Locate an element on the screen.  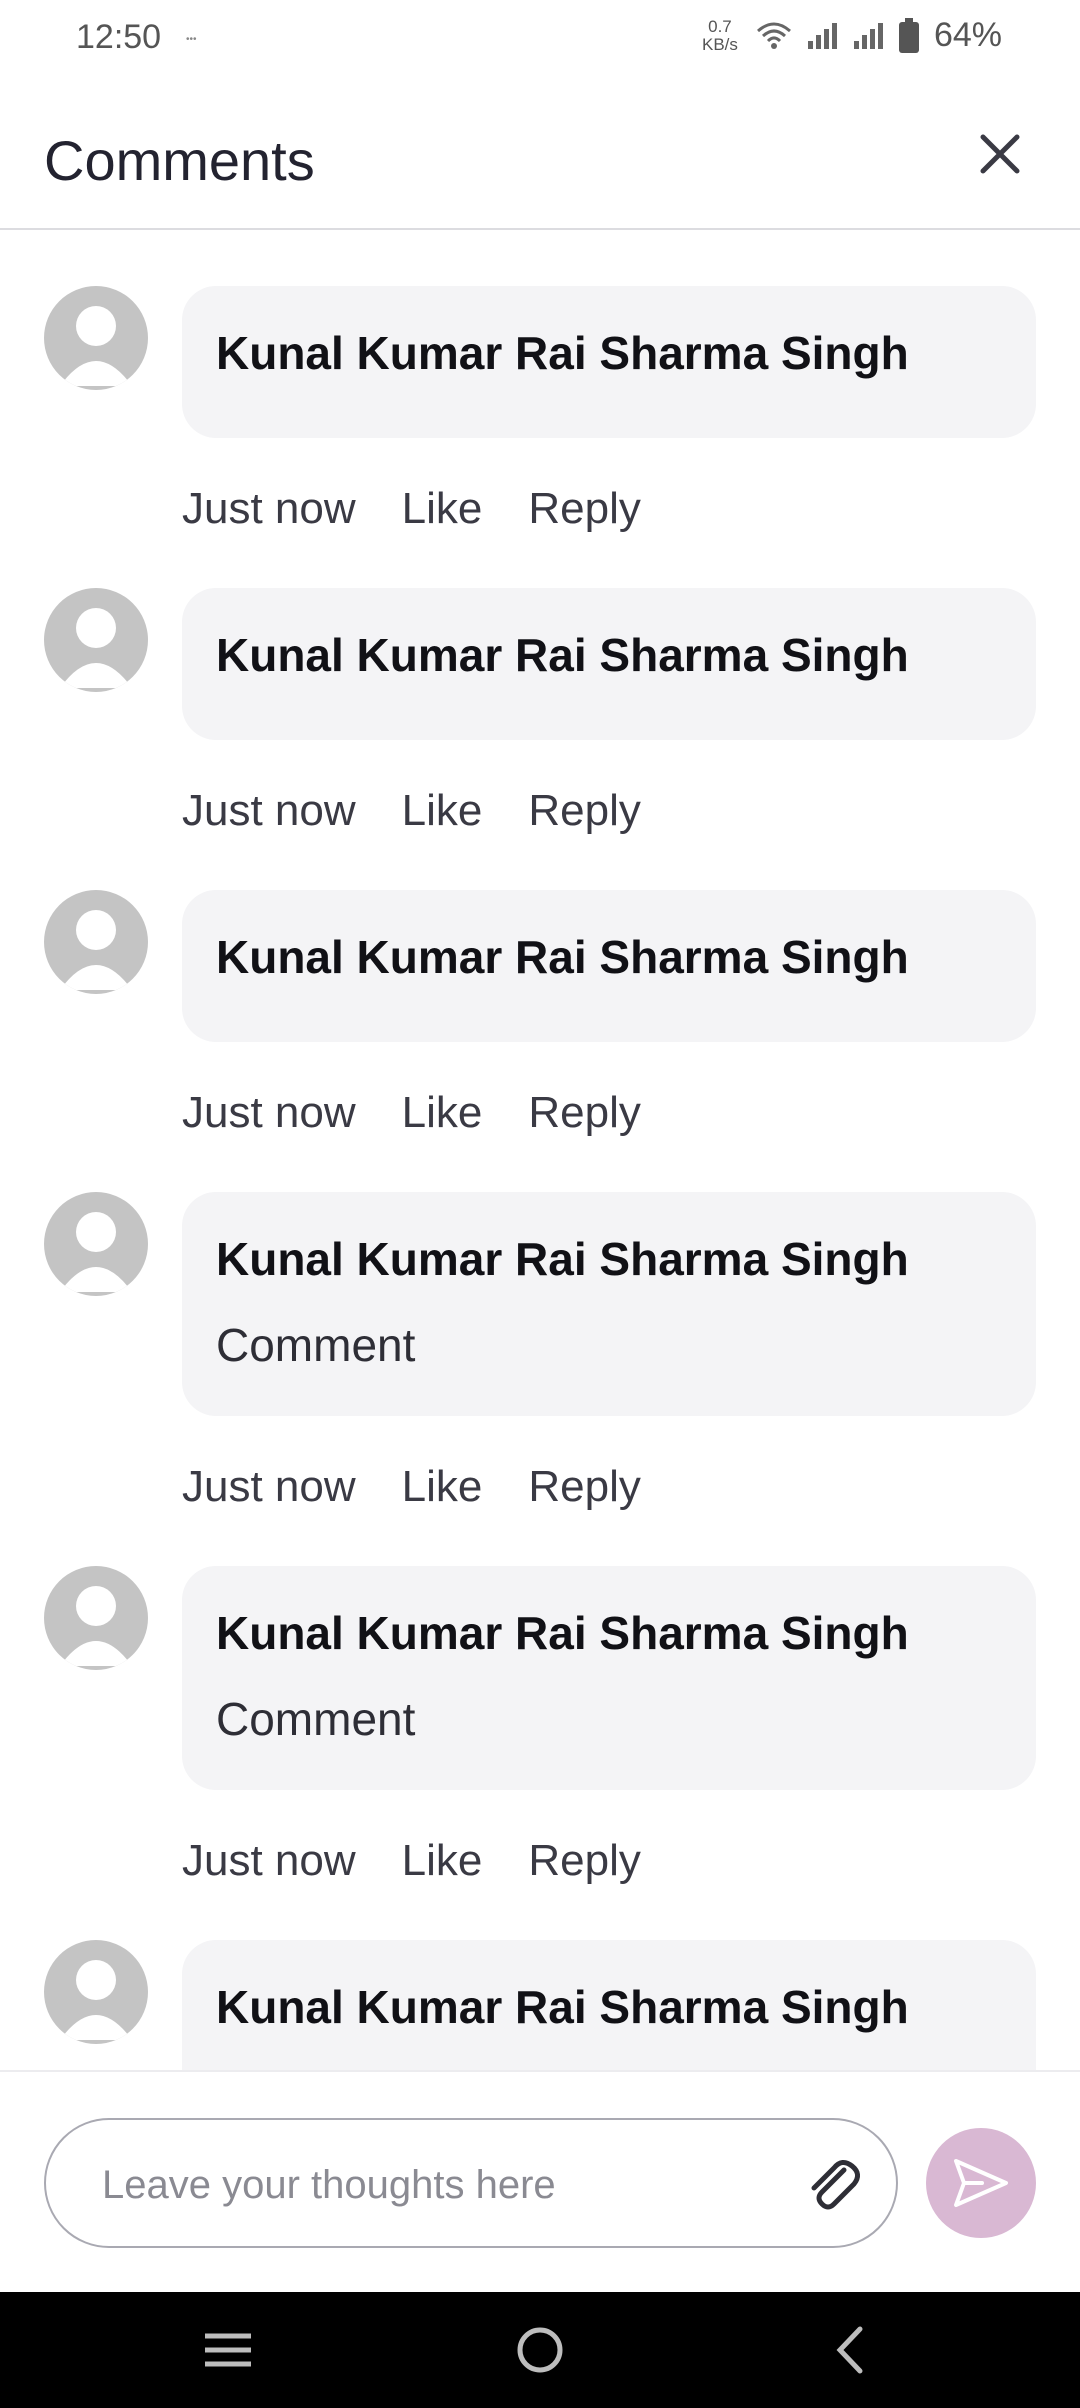
close-icon is located at coordinates (1000, 154).